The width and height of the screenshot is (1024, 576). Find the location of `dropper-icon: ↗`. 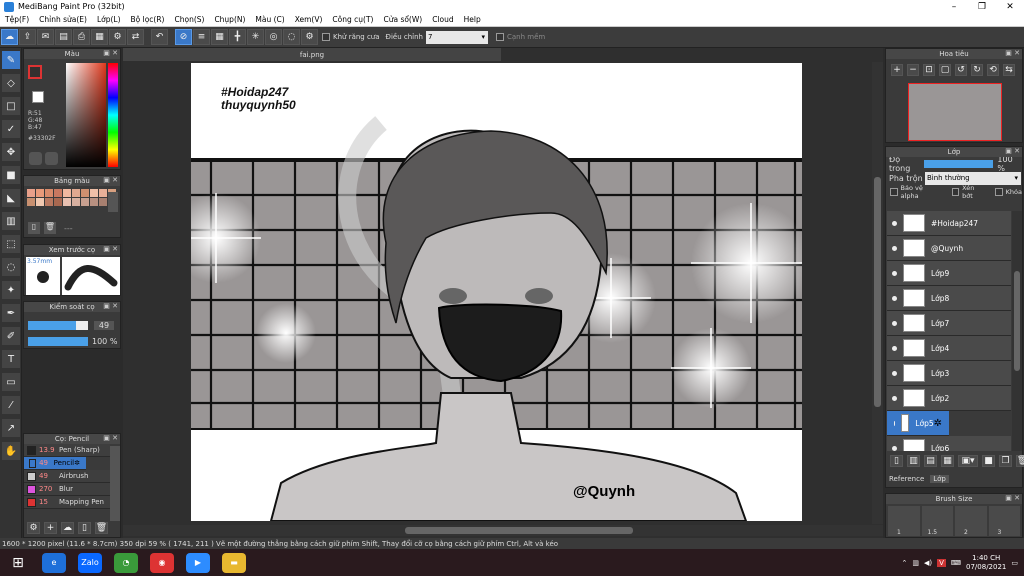

dropper-icon: ↗ is located at coordinates (11, 428).